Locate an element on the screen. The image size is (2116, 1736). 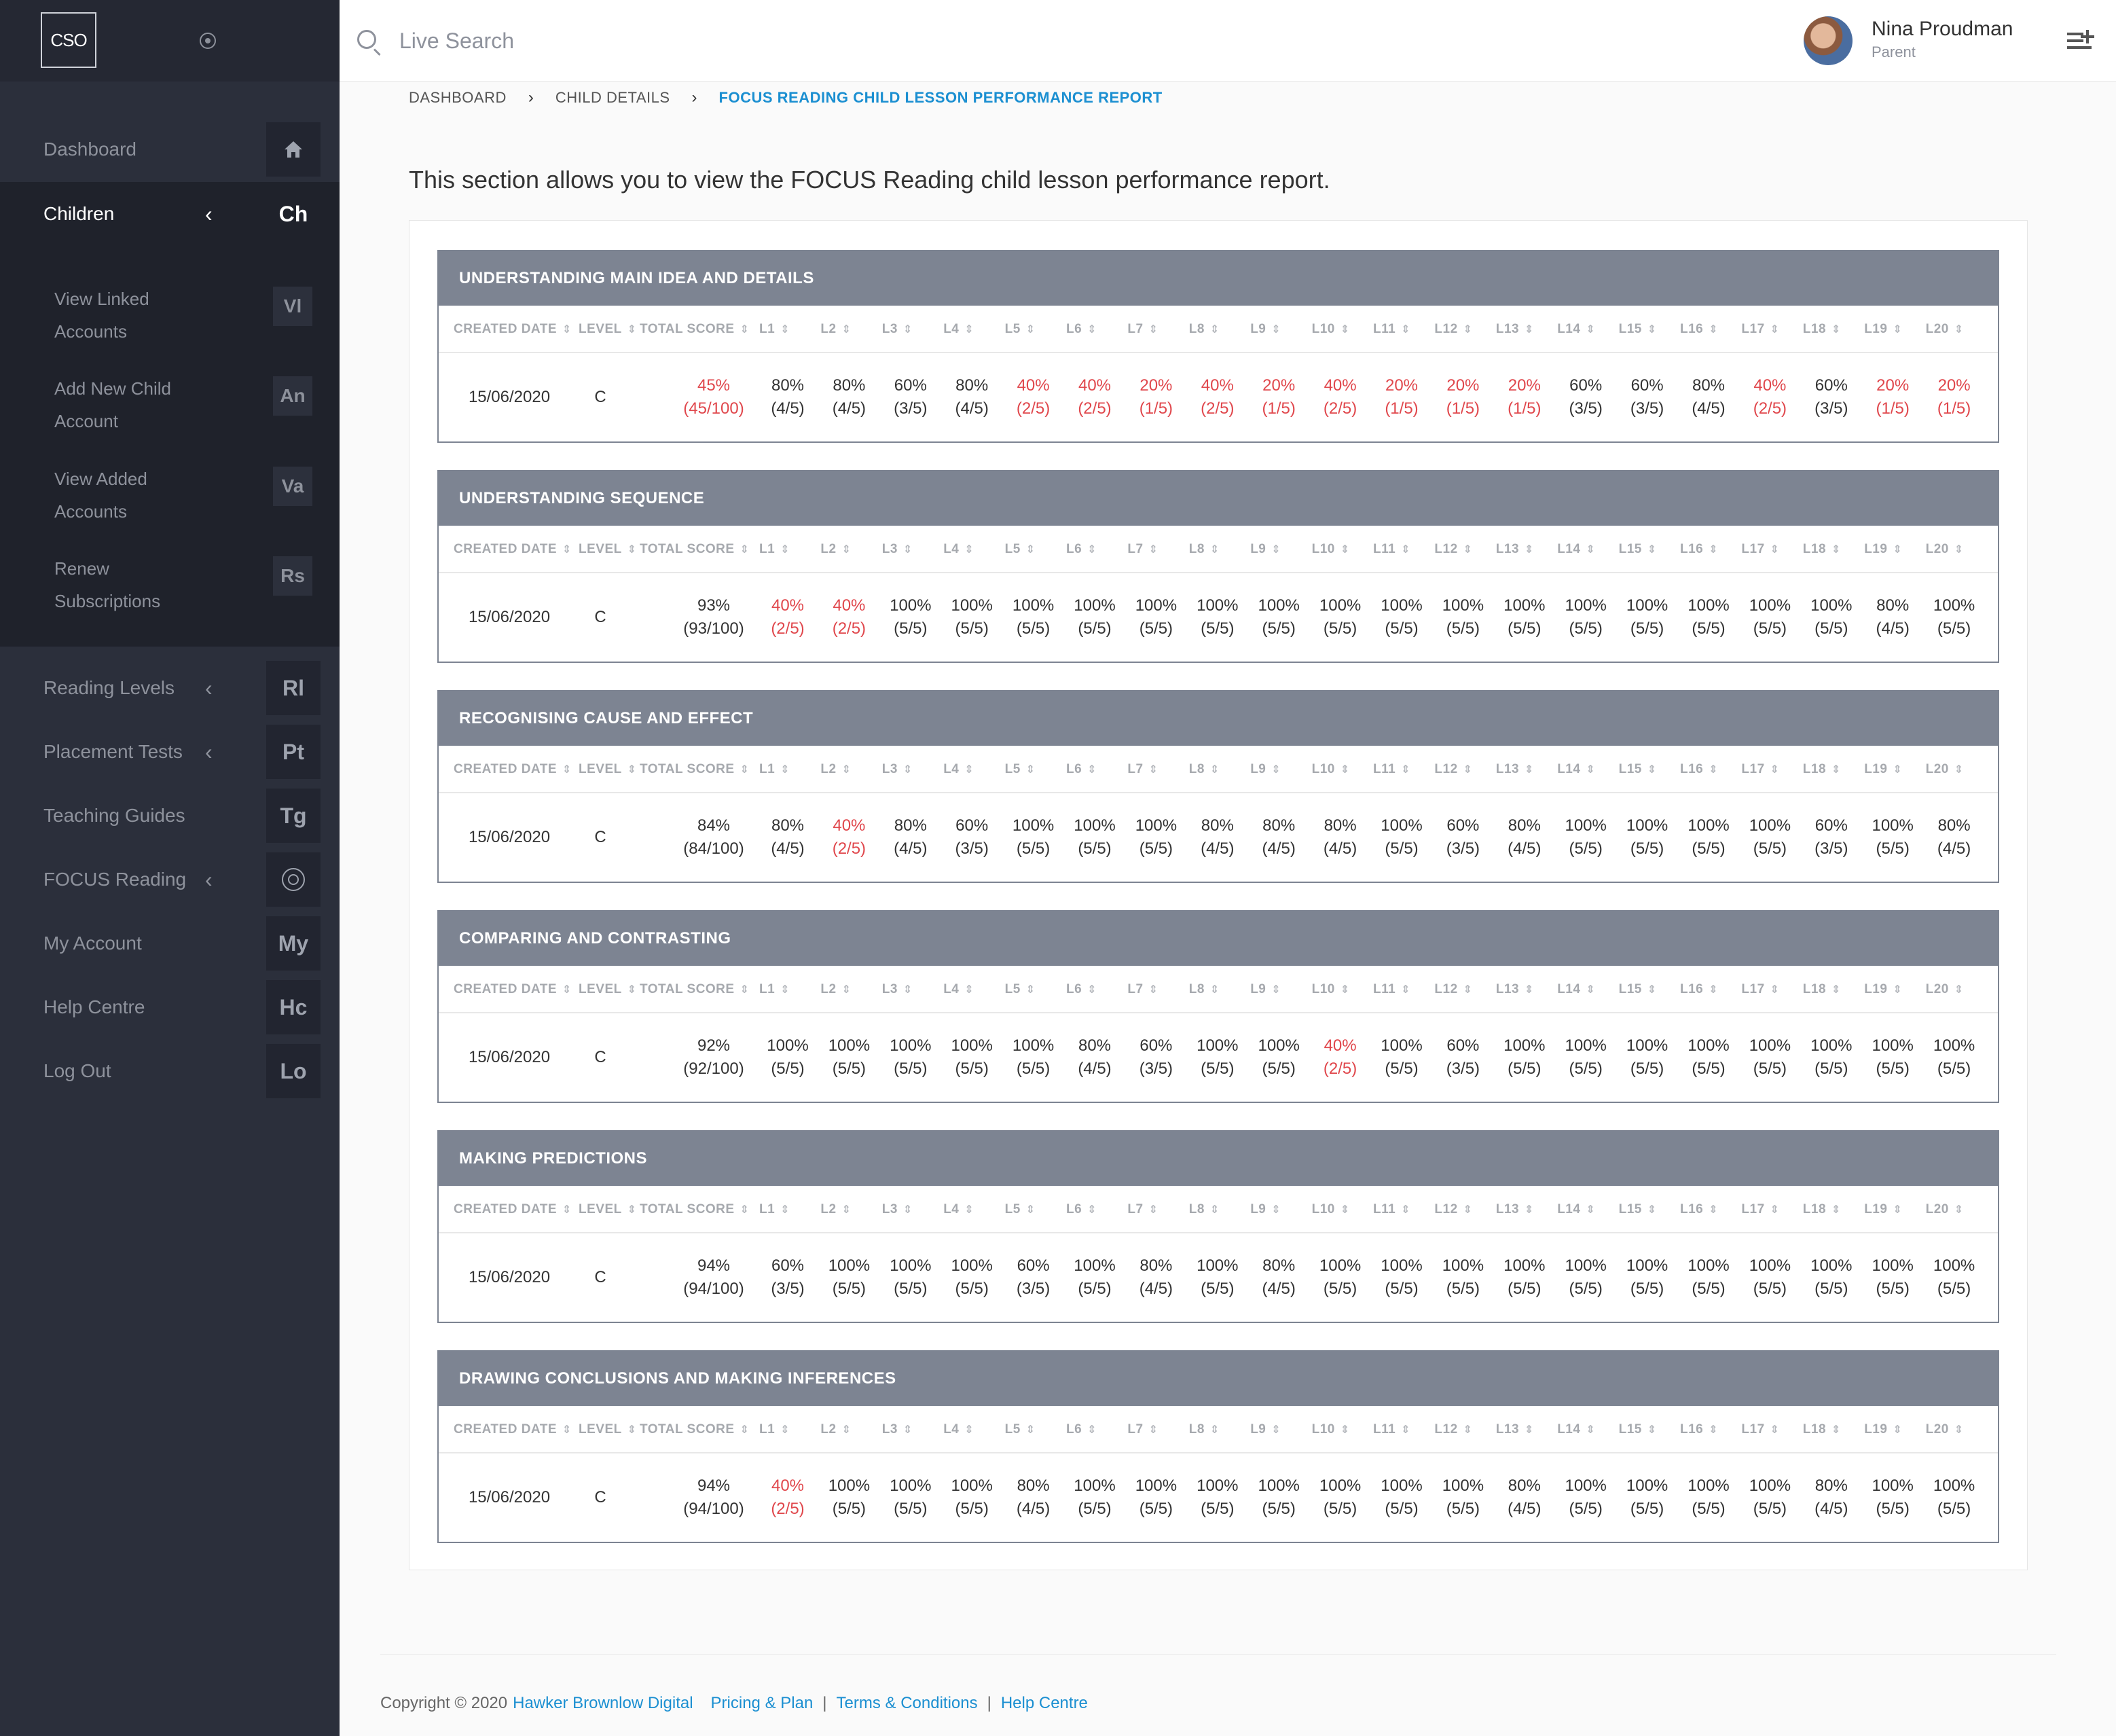
sidebar-item-placement-tests: Placement Tests ‹ Pt is located at coordinates (170, 752).